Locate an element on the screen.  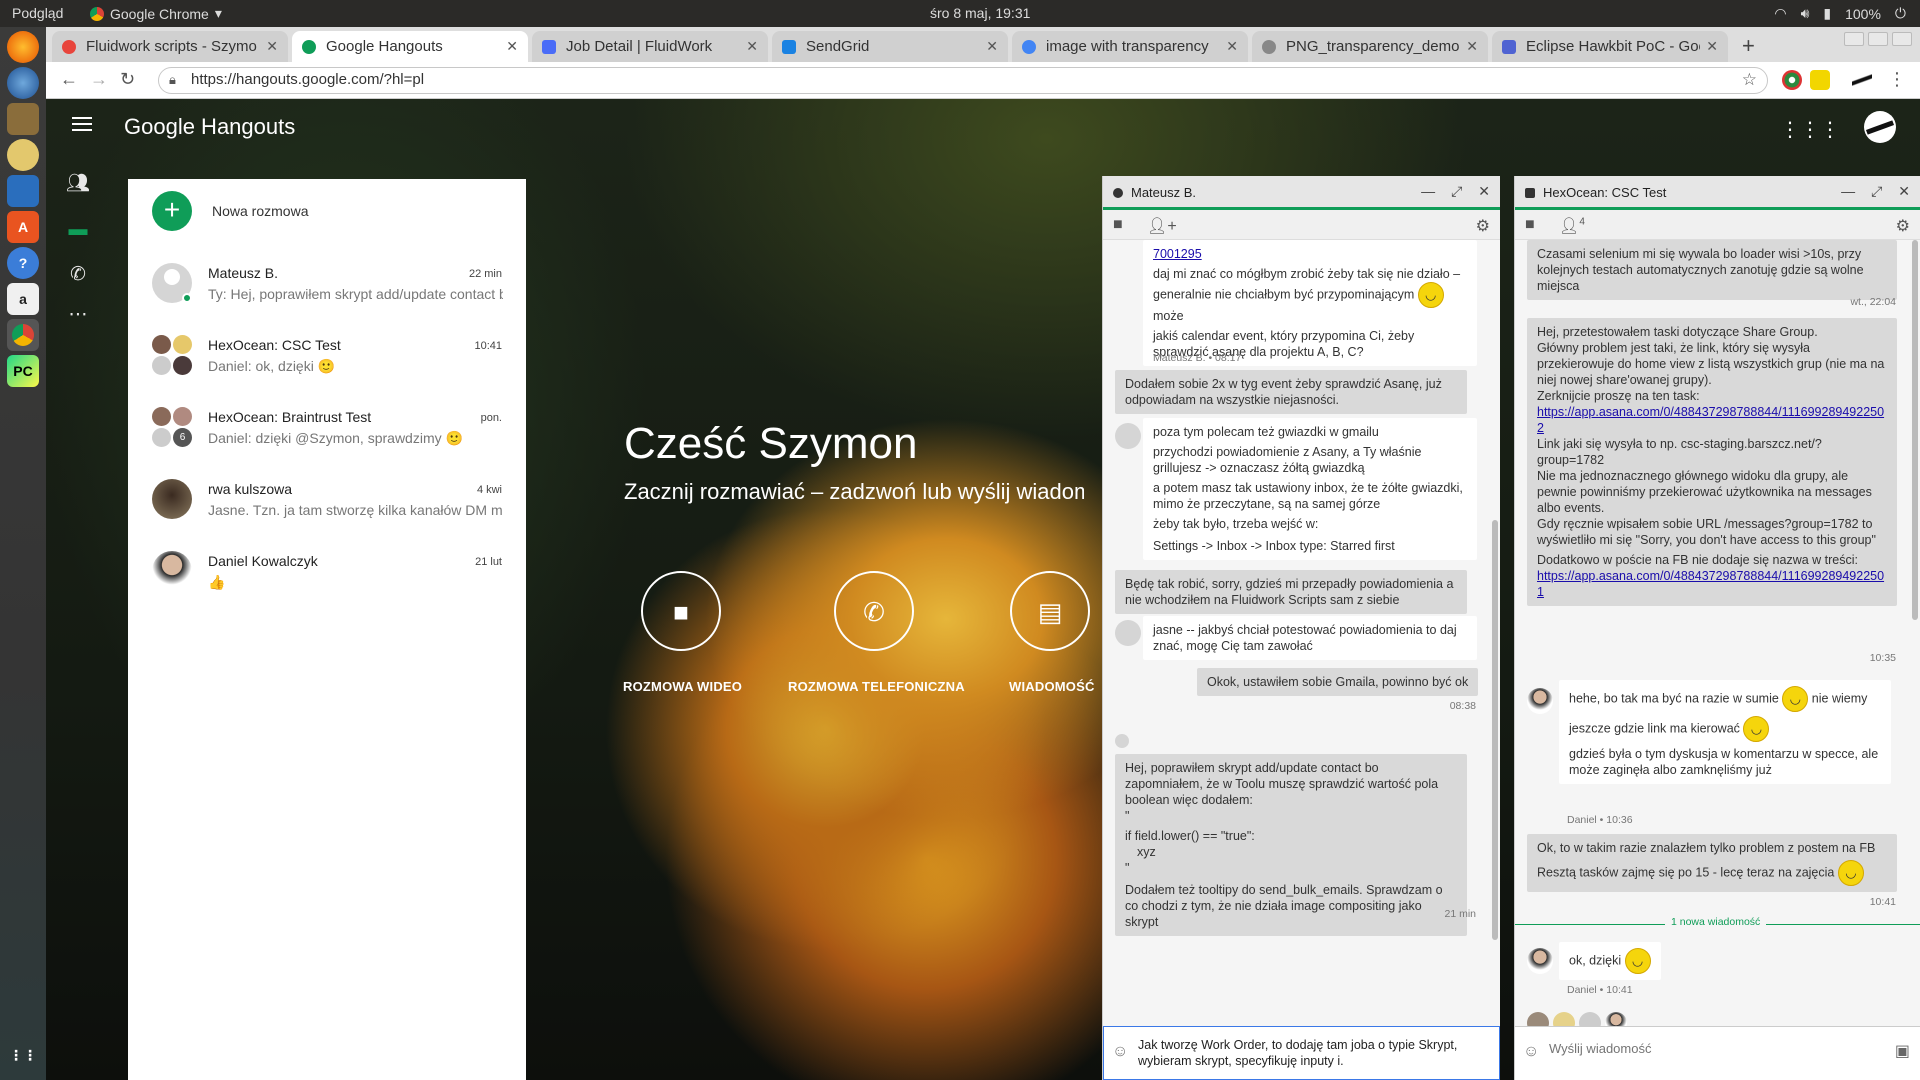
tab-google-hangouts: Google Hangouts ✕ is located at coordinates (410, 46).